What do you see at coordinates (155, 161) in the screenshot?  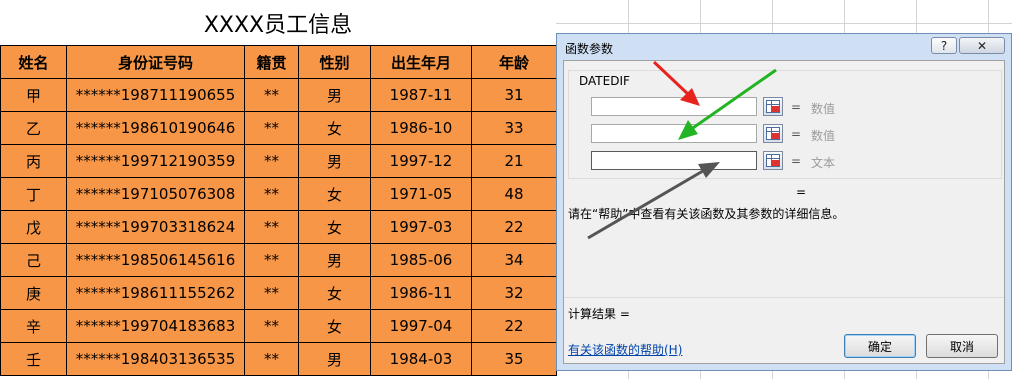 I see `cell-id: ******199712190359` at bounding box center [155, 161].